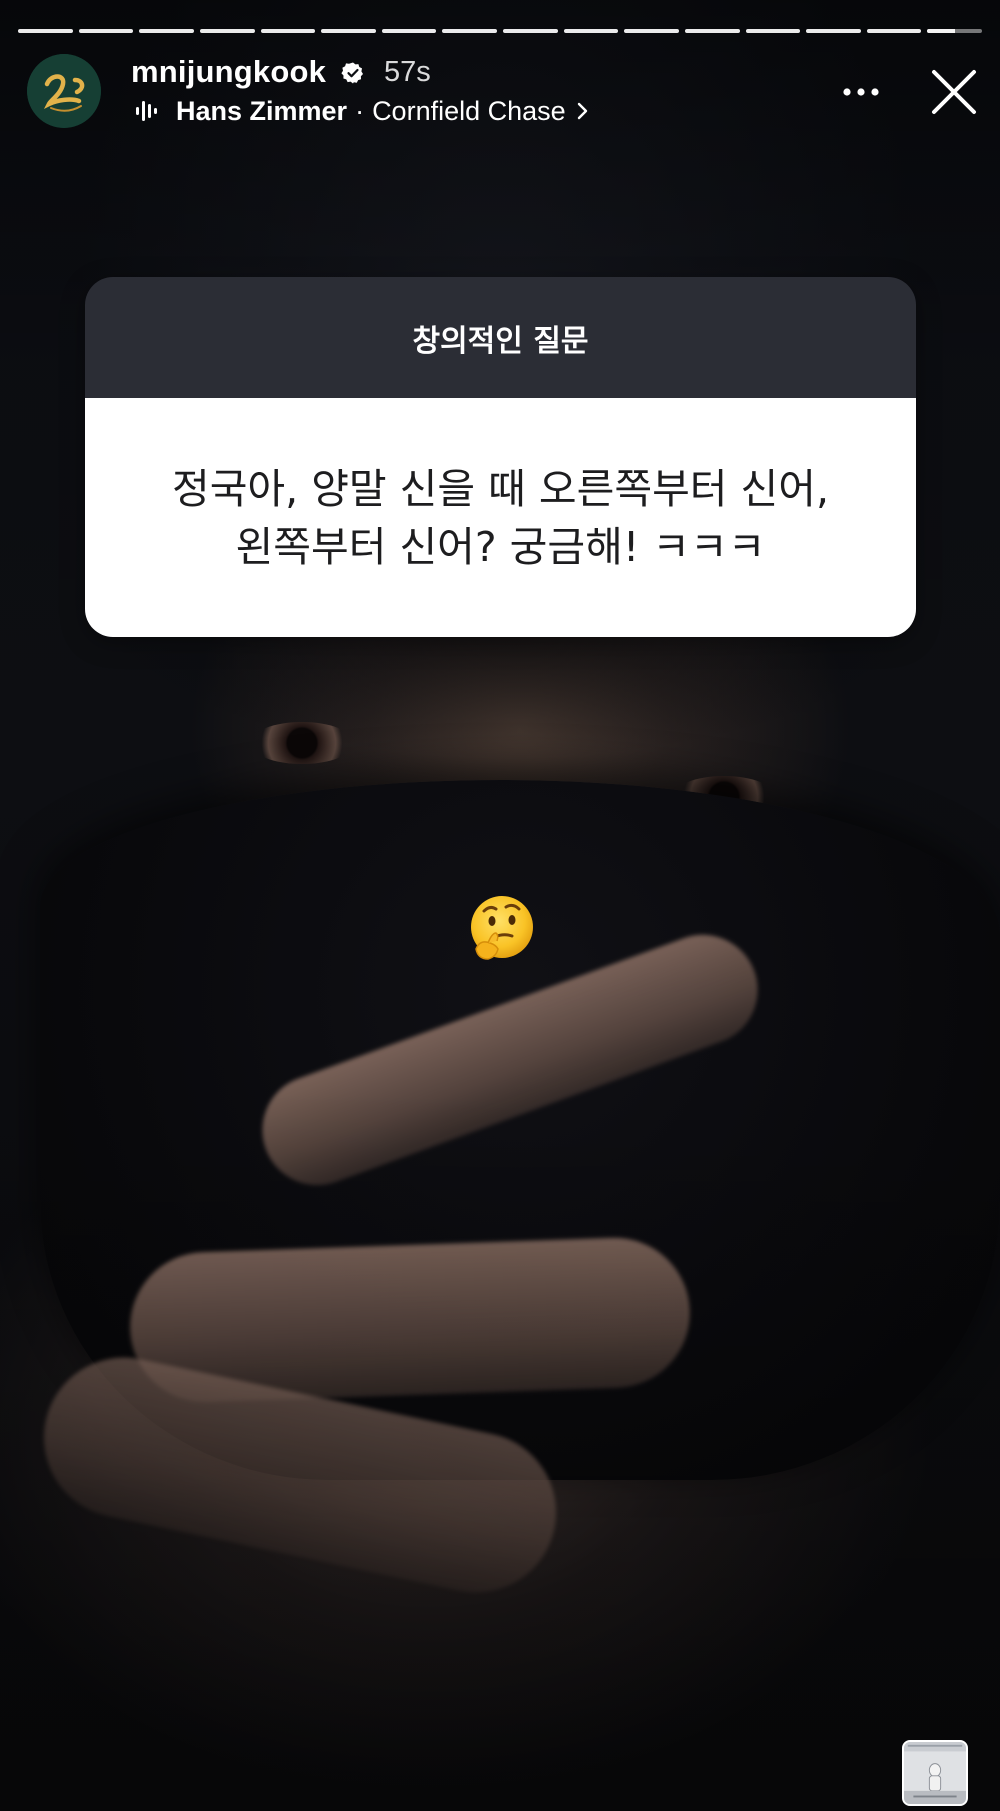 The width and height of the screenshot is (1000, 1811). I want to click on album-cover-thumbnail, so click(935, 1773).